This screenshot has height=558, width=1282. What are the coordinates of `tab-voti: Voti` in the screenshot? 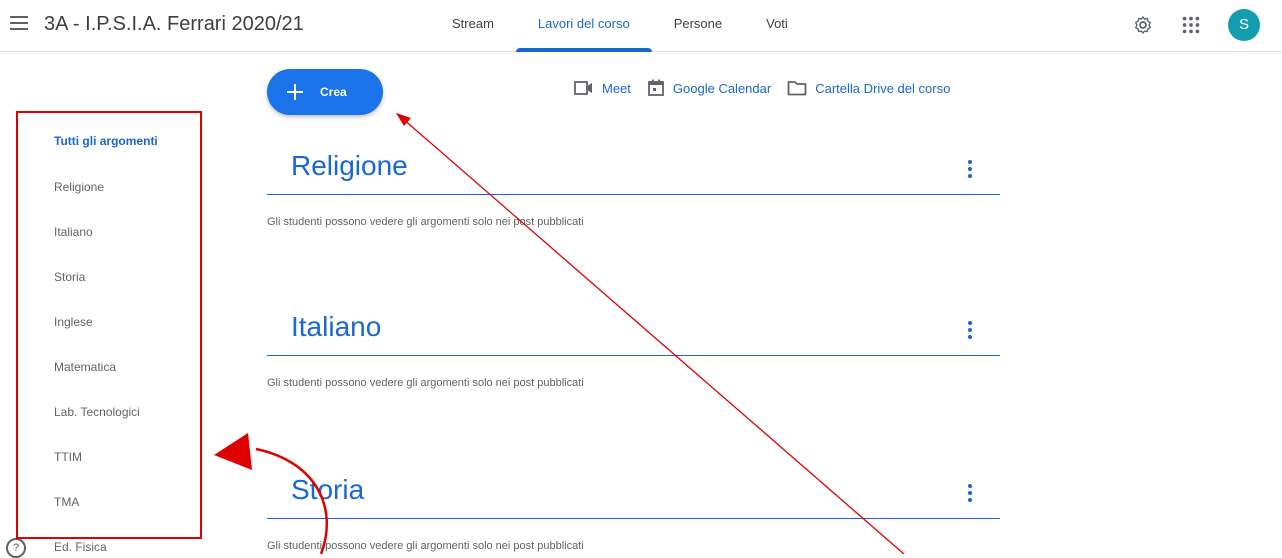 It's located at (777, 26).